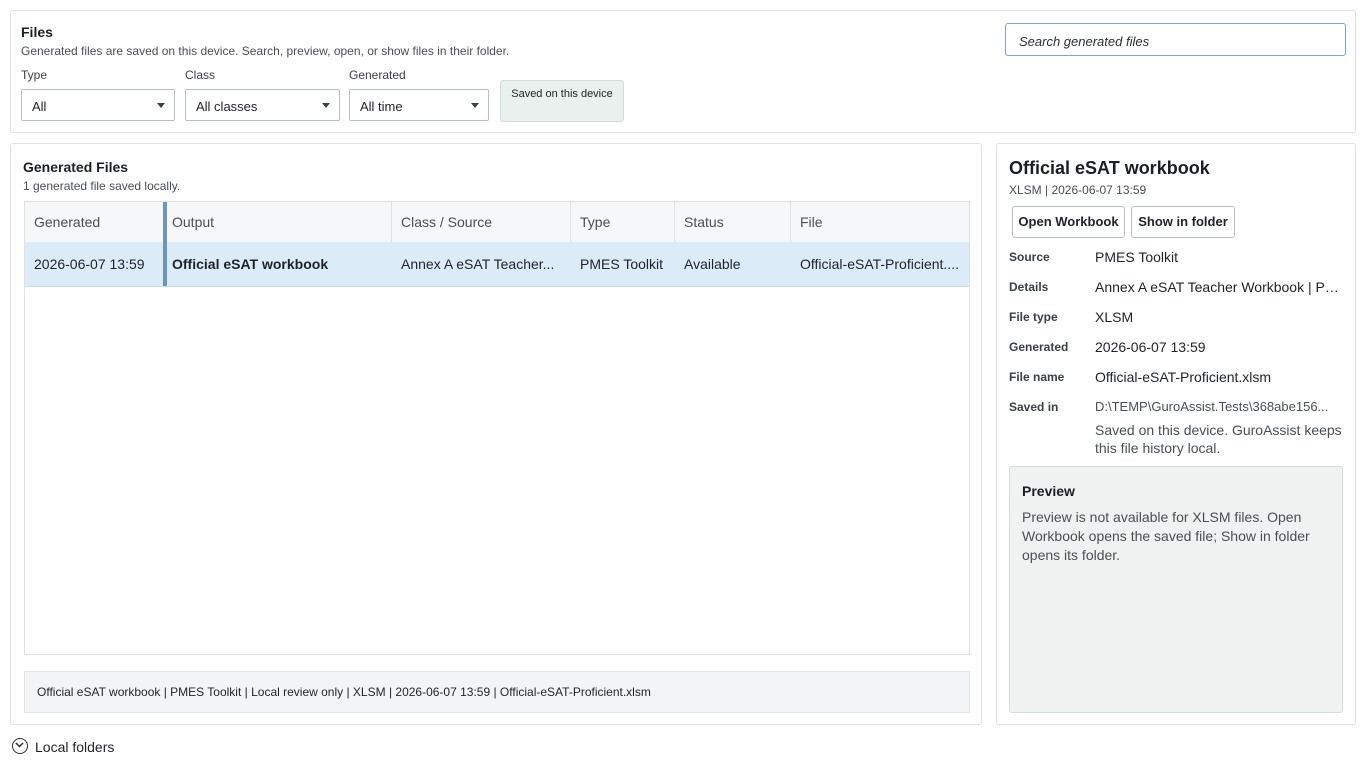 The image size is (1366, 768). What do you see at coordinates (20, 746) in the screenshot?
I see `chevron-down-circle-icon` at bounding box center [20, 746].